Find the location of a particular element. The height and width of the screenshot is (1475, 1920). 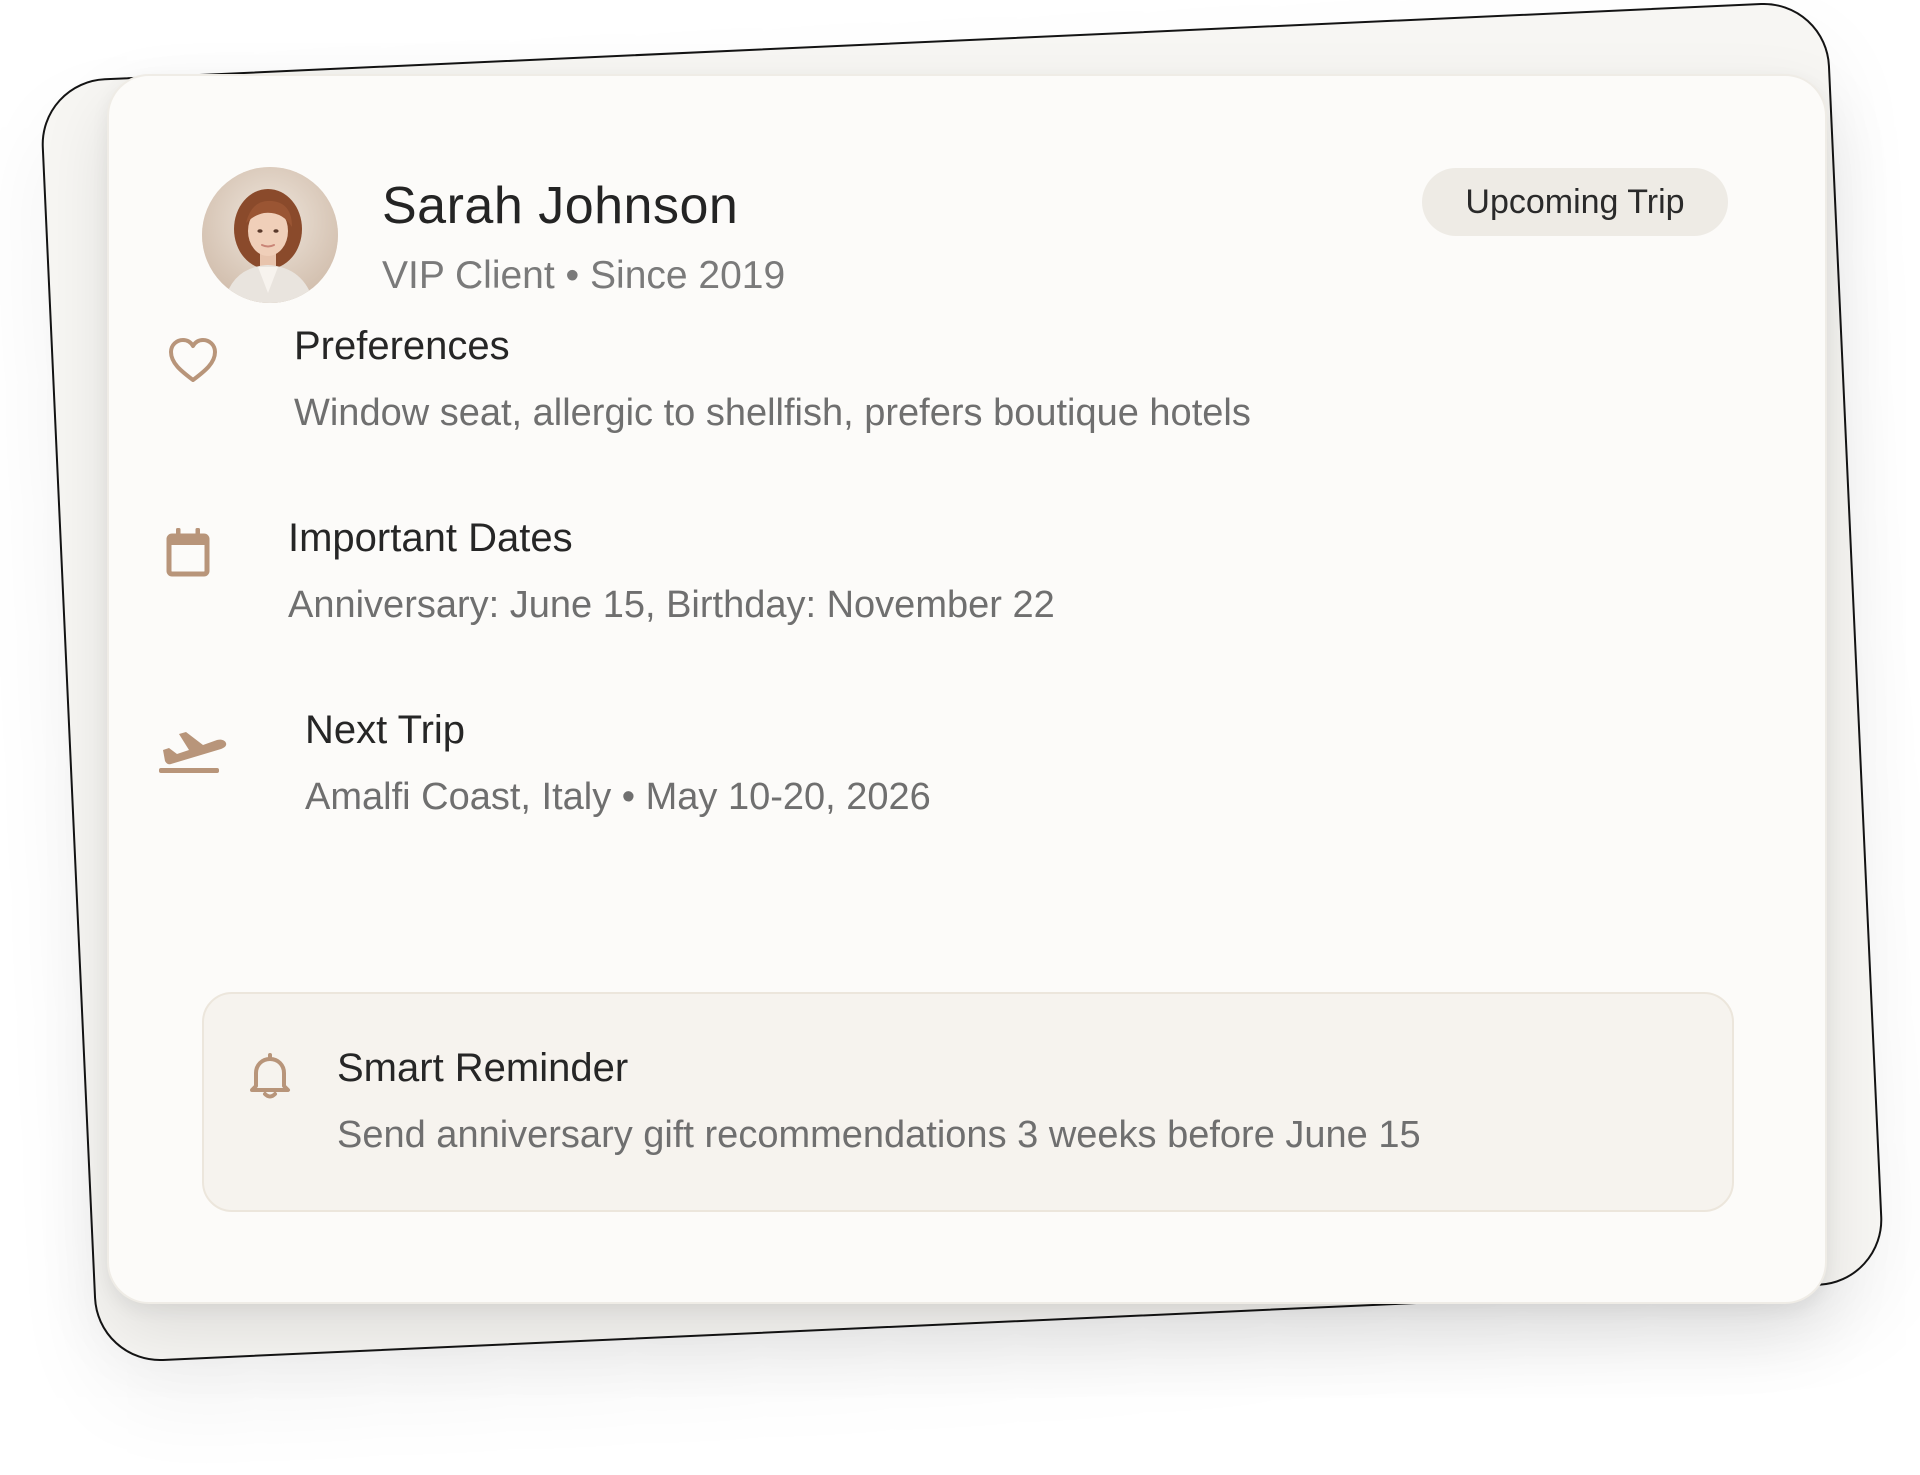

airplane-takeoff-icon is located at coordinates (193, 752).